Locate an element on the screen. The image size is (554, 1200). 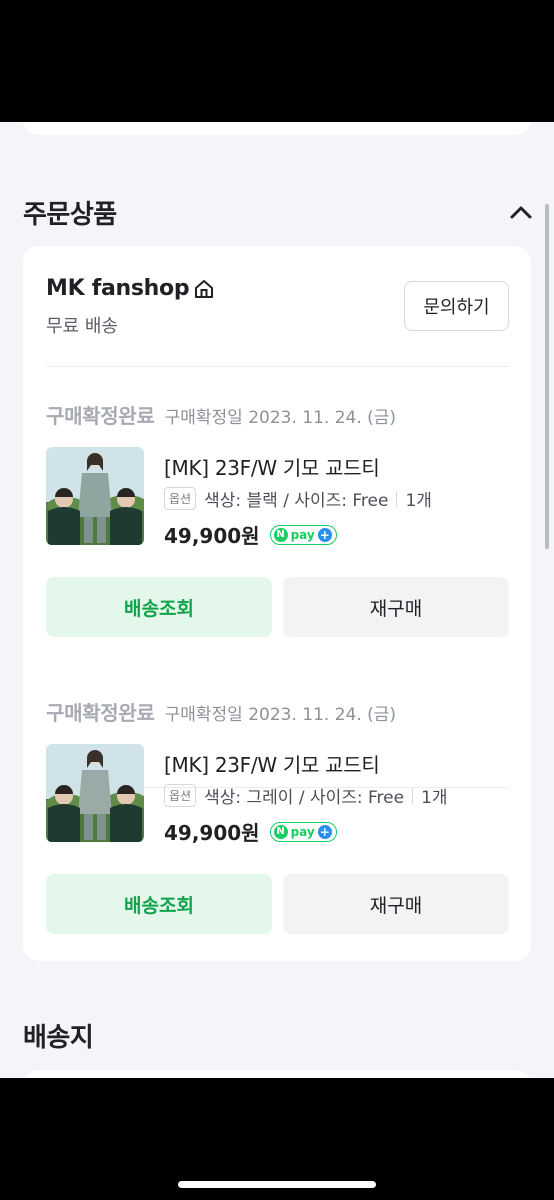
option-text: 색상: 그레이 / 사이즈: Free is located at coordinates (304, 798).